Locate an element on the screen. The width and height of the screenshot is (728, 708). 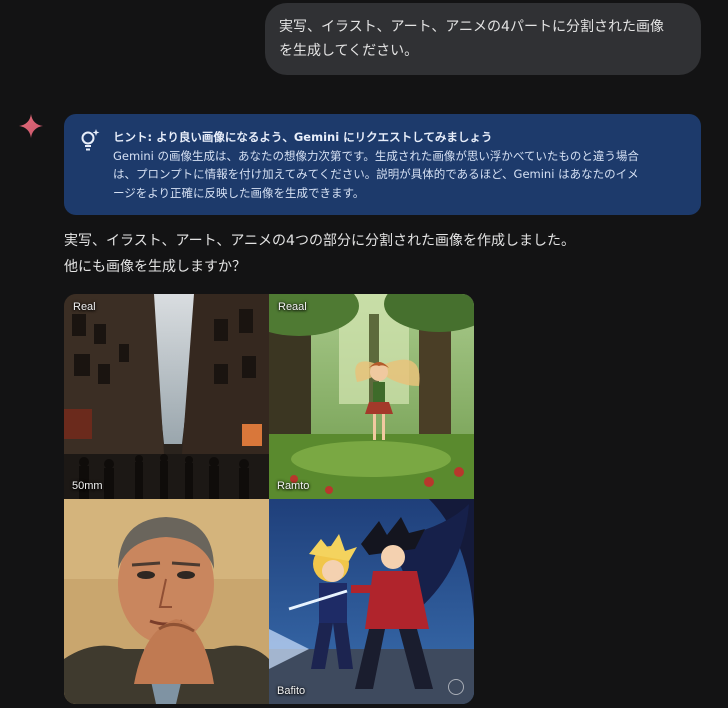
user-message-line-2: を生成してください。 is located at coordinates (349, 51).